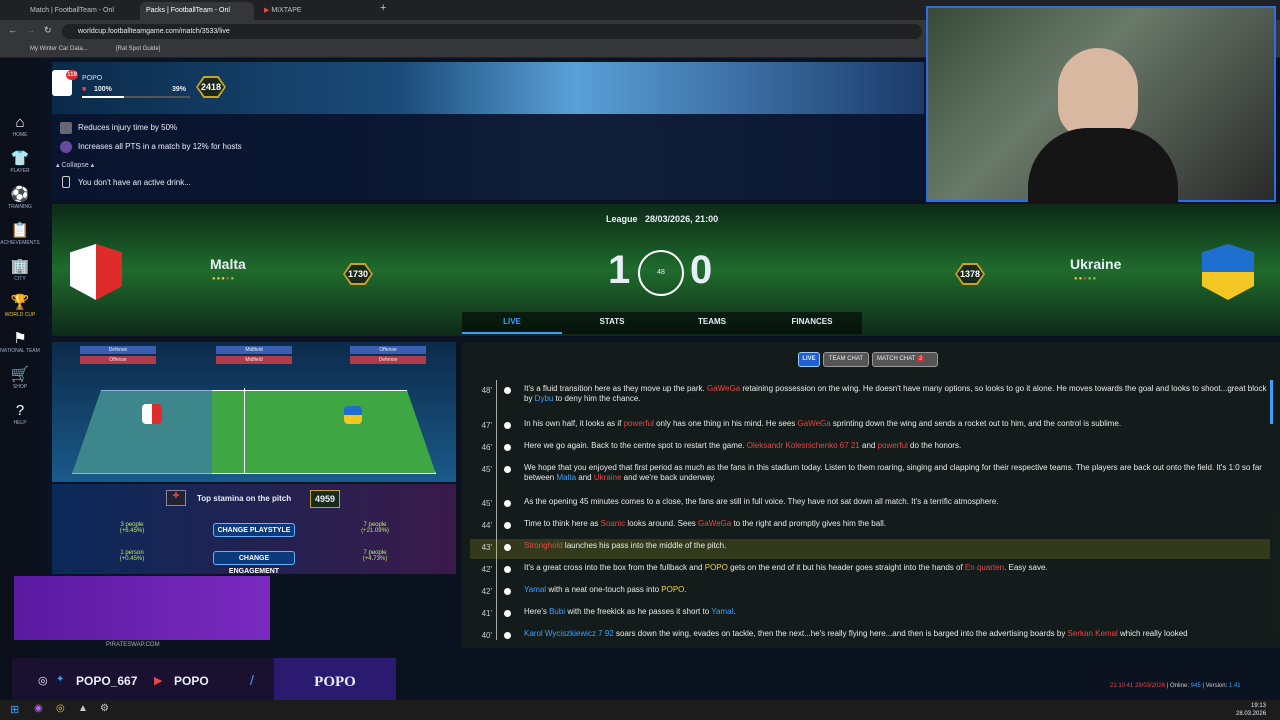  What do you see at coordinates (107, 681) in the screenshot?
I see `social-handle: POPO_667` at bounding box center [107, 681].